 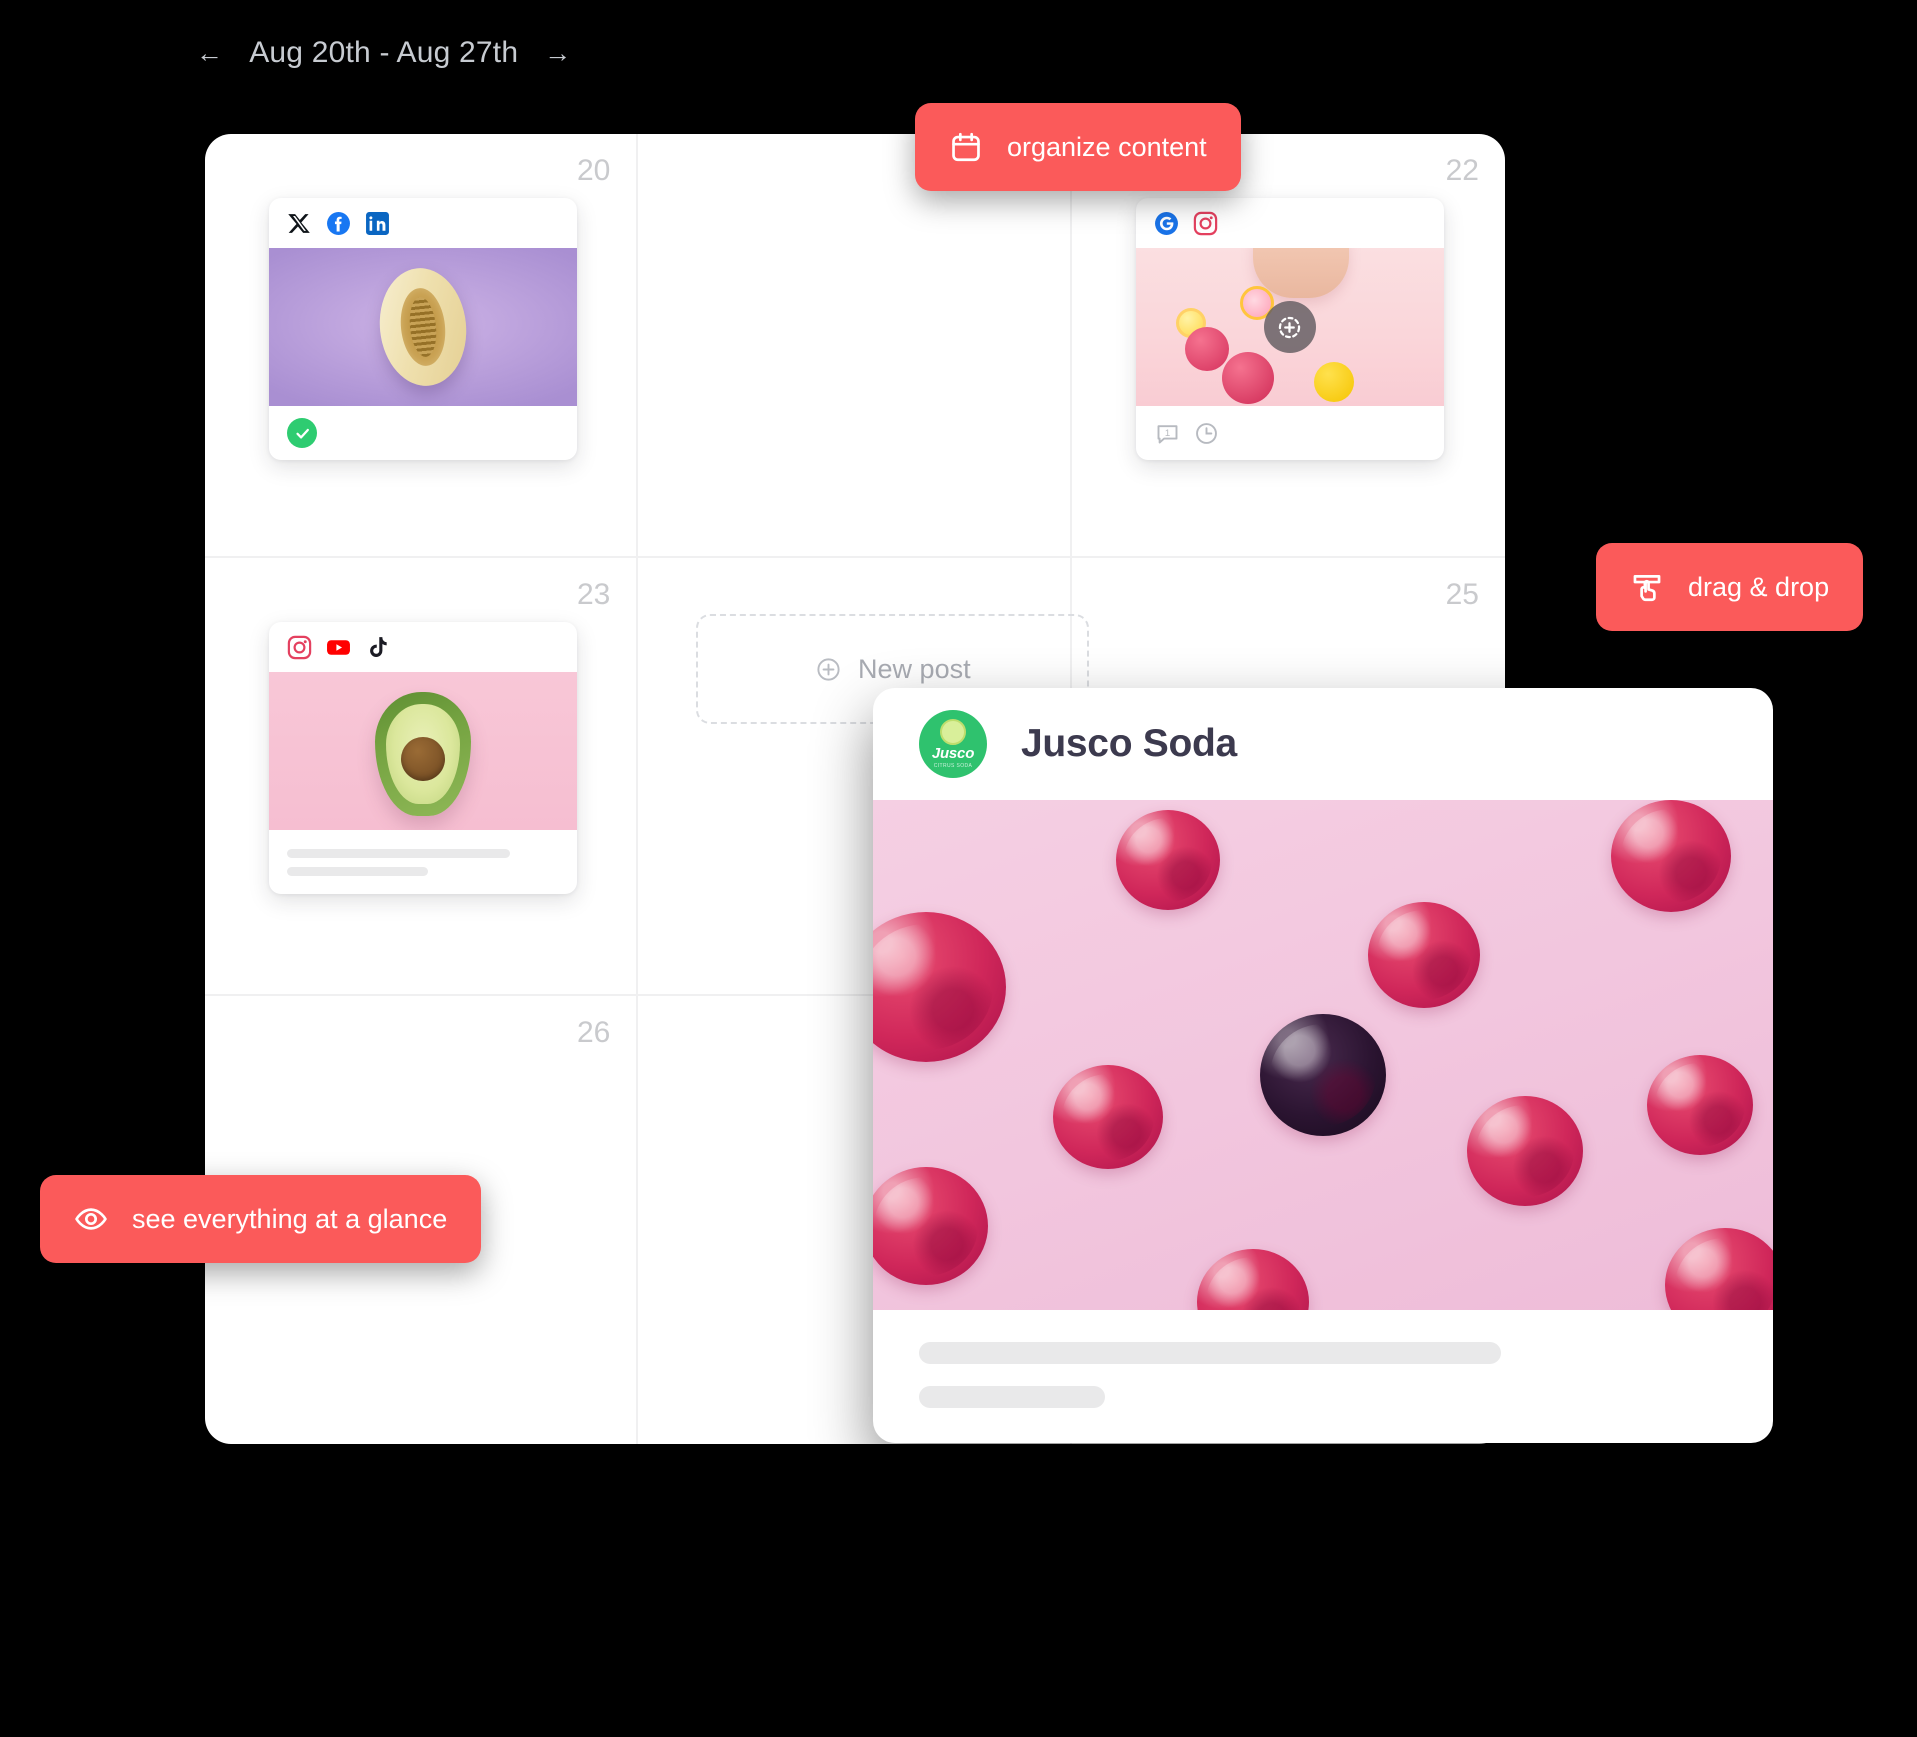 I want to click on facebook-icon, so click(x=338, y=223).